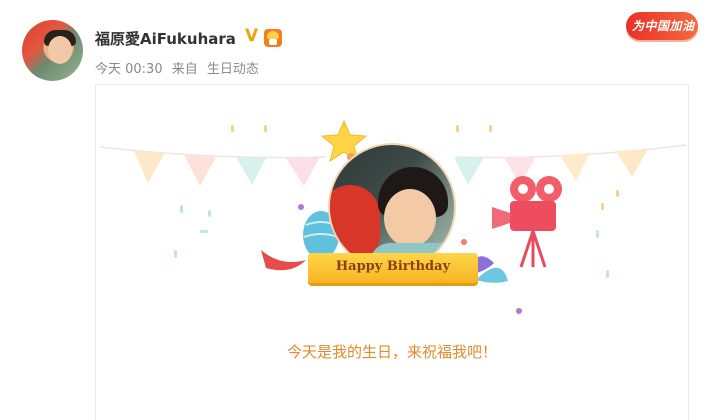 This screenshot has width=712, height=420. I want to click on username-link: 福原愛AiFukuhara, so click(165, 38).